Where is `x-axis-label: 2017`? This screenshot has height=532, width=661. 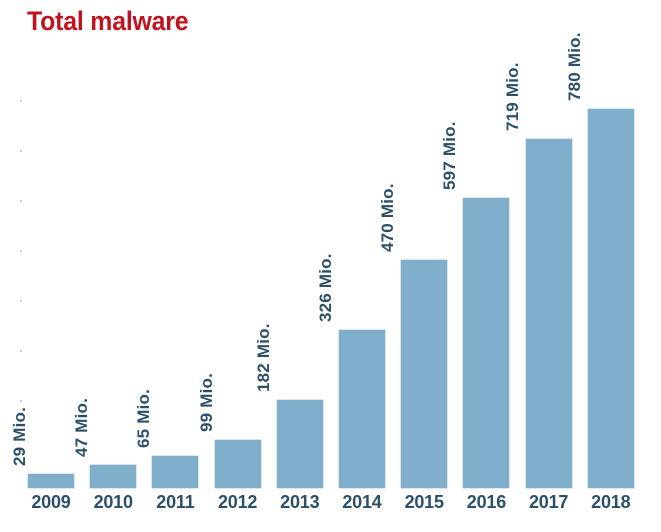 x-axis-label: 2017 is located at coordinates (548, 502).